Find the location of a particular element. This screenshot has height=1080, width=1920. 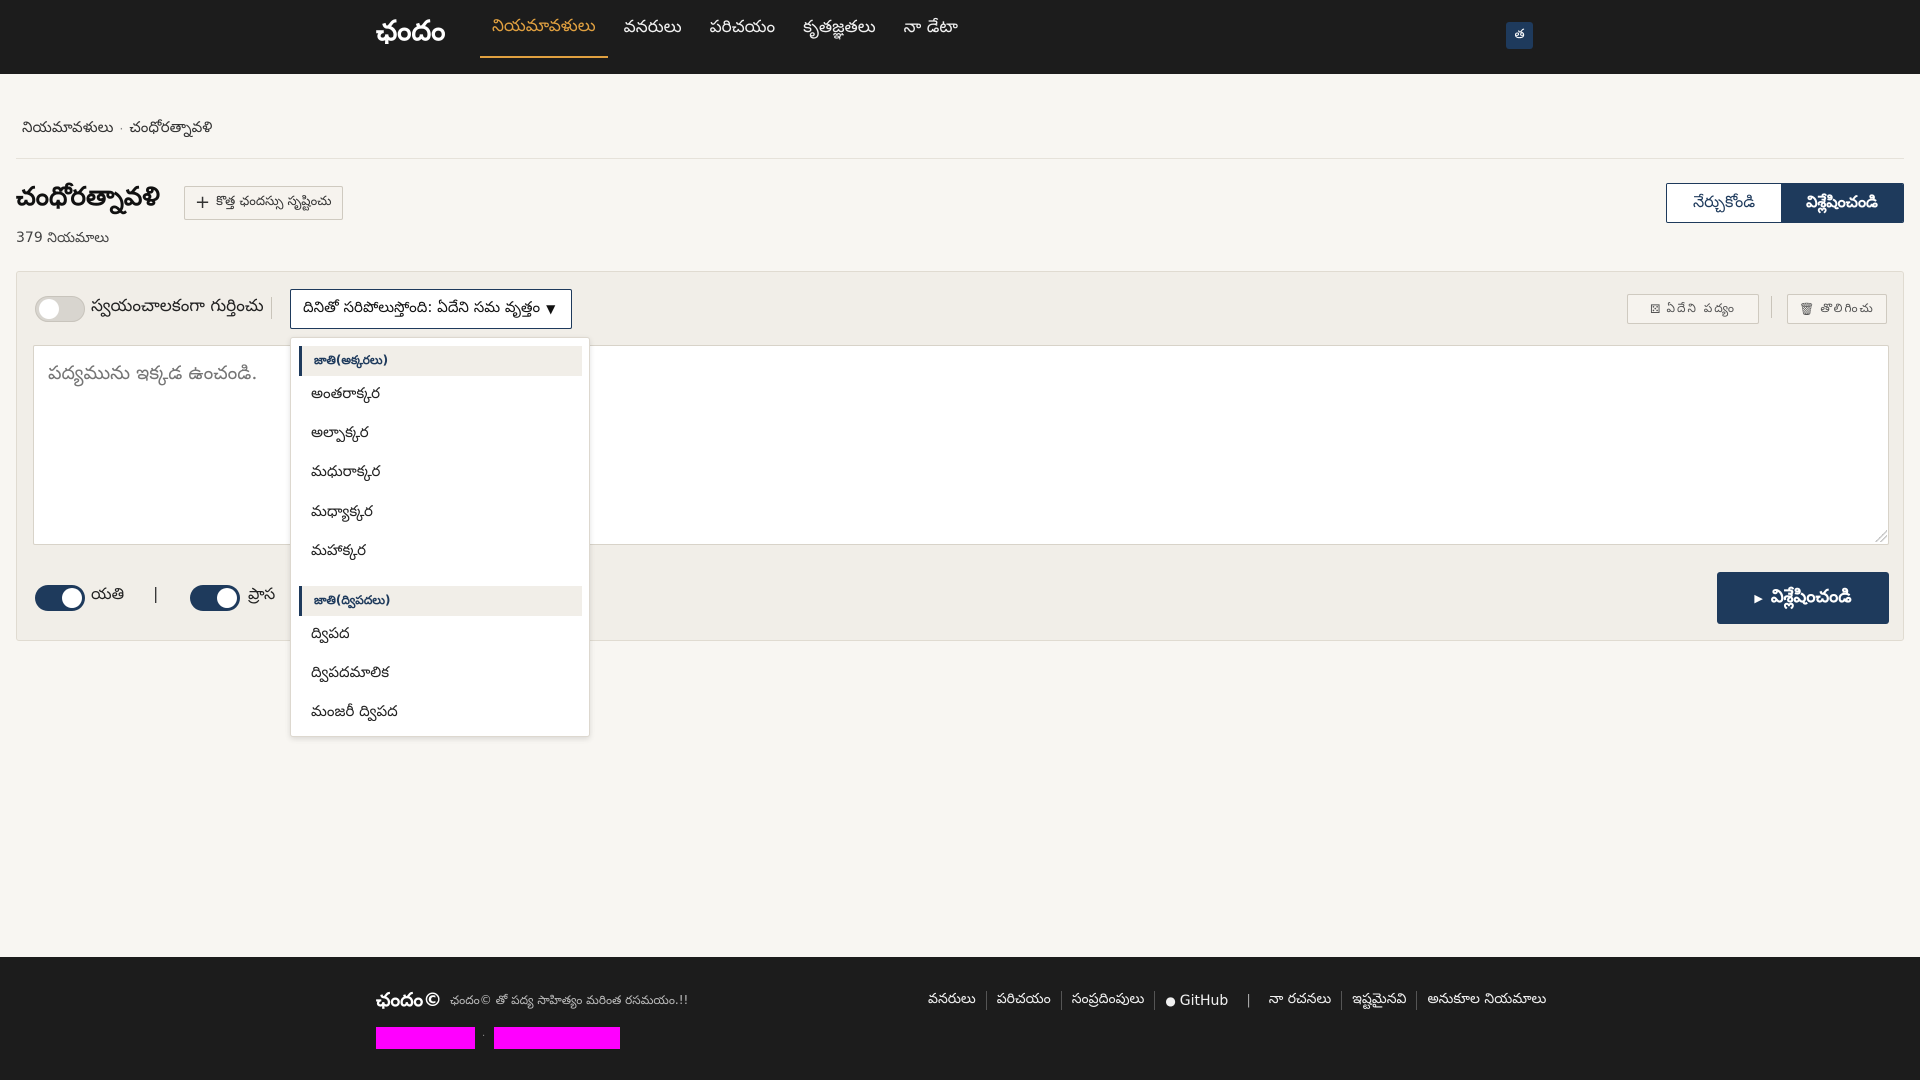

footer-link-contact: సంప్రదింపులు is located at coordinates (1109, 1000).